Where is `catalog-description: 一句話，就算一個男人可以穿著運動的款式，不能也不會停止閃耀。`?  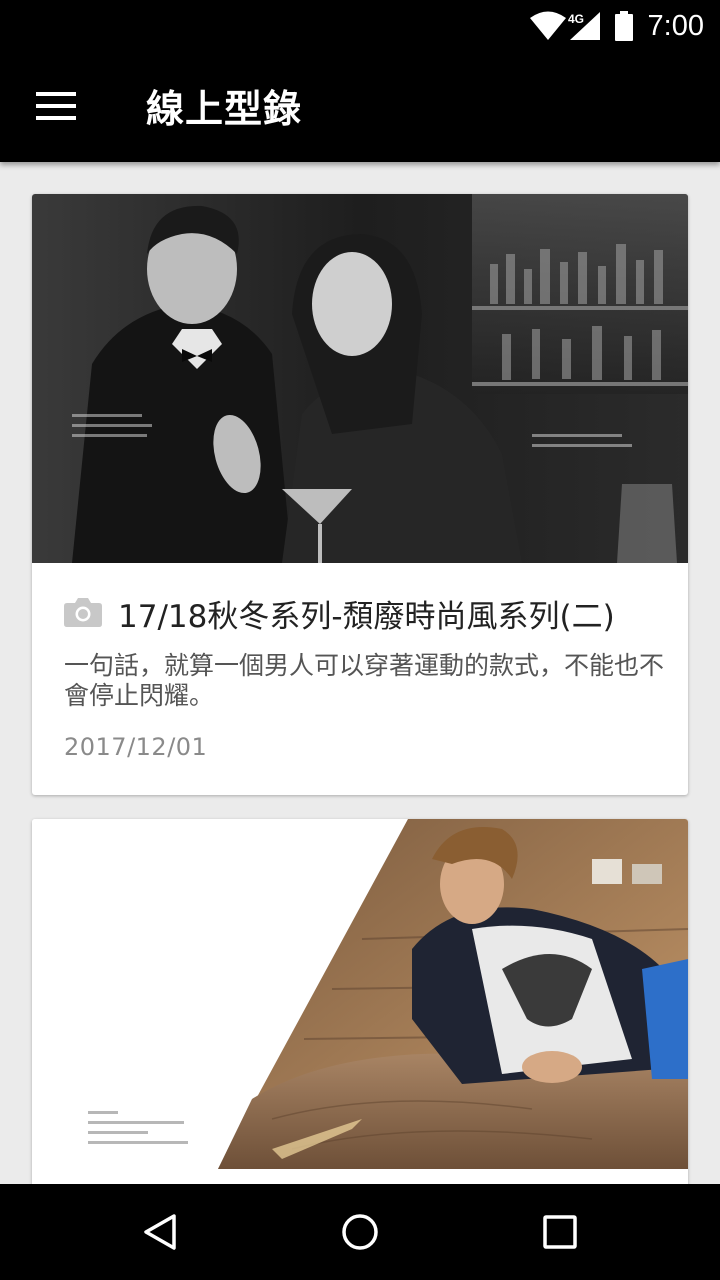 catalog-description: 一句話，就算一個男人可以穿著運動的款式，不能也不會停止閃耀。 is located at coordinates (364, 680).